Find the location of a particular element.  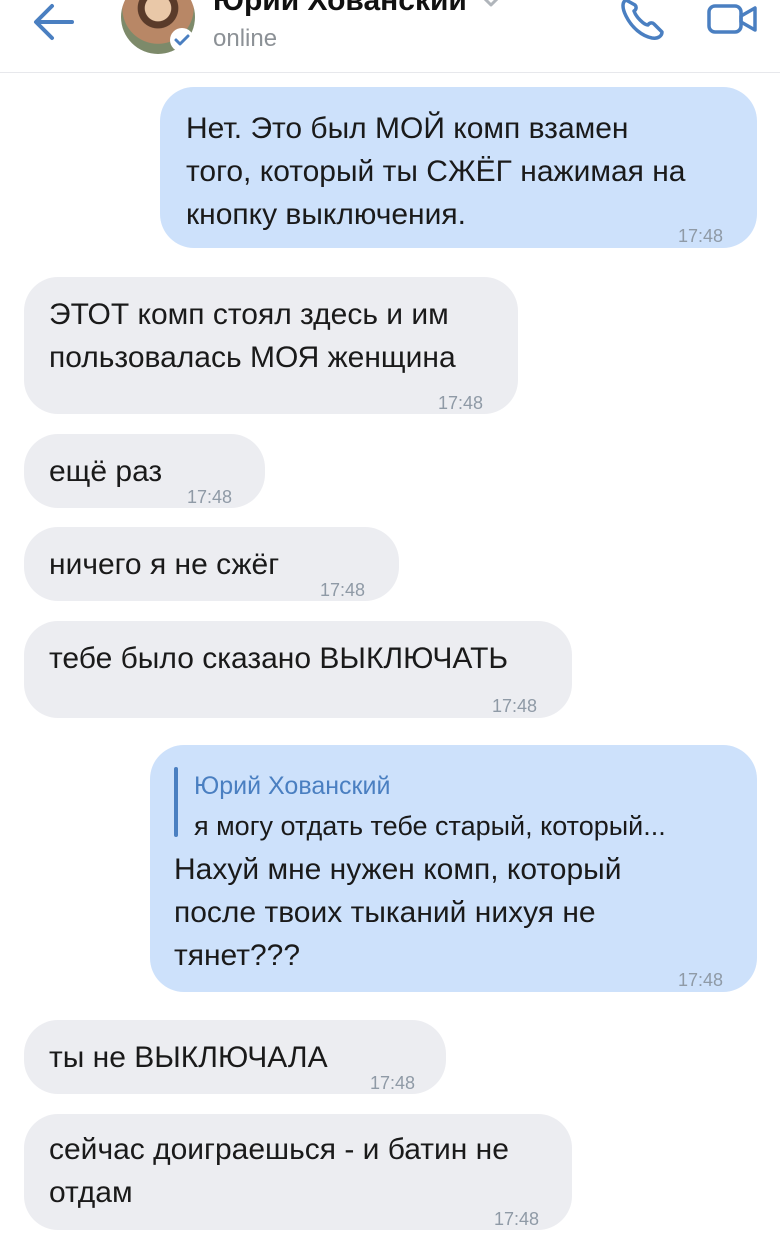

message-text: тебе было сказано ВЫКЛЮЧАТЬ is located at coordinates (279, 658).